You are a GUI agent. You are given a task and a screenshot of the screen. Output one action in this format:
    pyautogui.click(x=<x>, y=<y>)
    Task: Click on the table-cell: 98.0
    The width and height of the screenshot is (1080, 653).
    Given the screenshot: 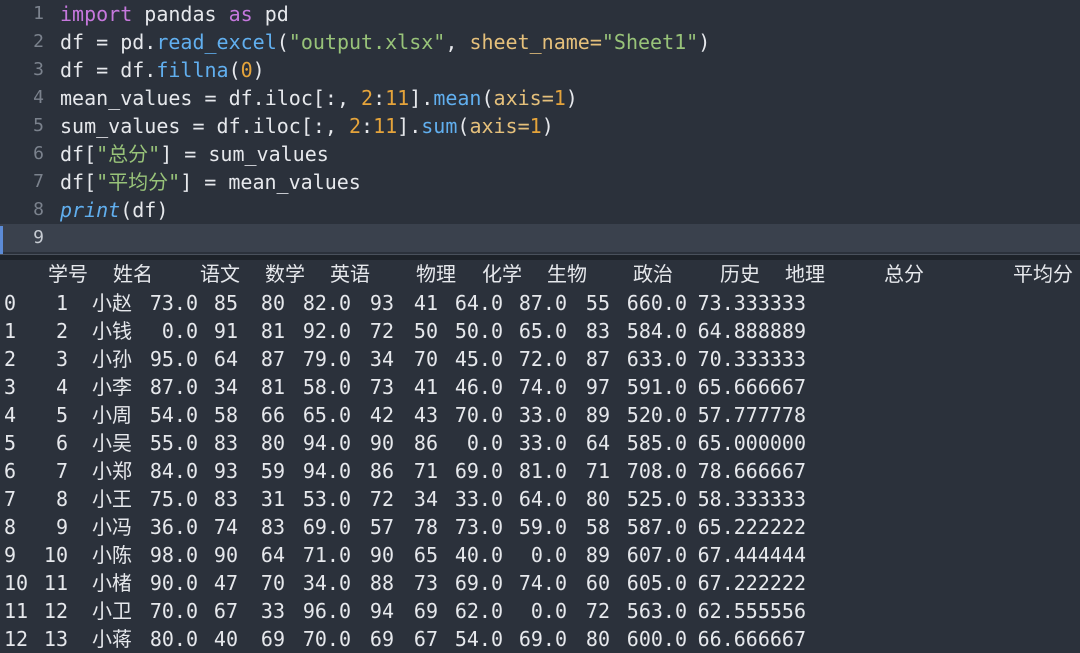 What is the action you would take?
    pyautogui.click(x=173, y=555)
    